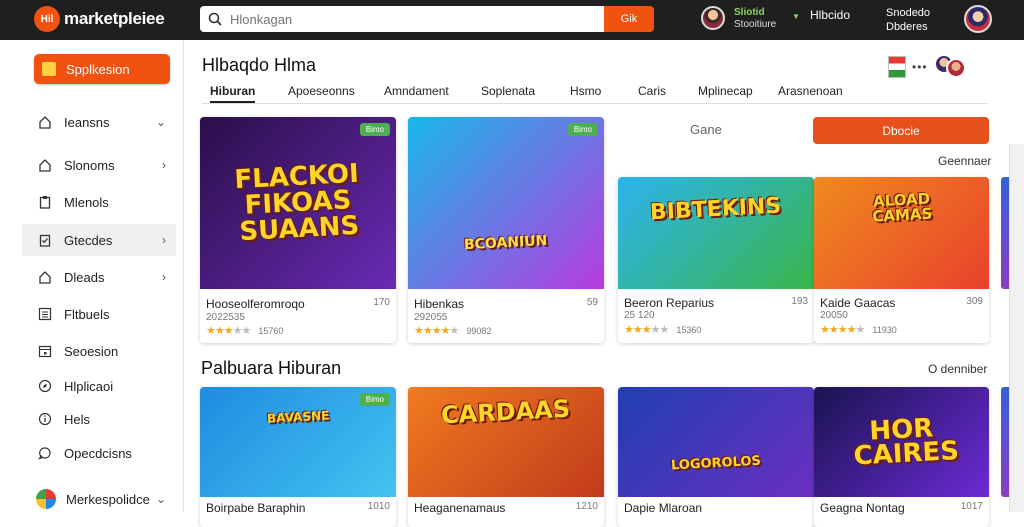 The width and height of the screenshot is (1024, 527). Describe the element at coordinates (99, 453) in the screenshot. I see `sidebar-item-10: Opecdcisns` at that location.